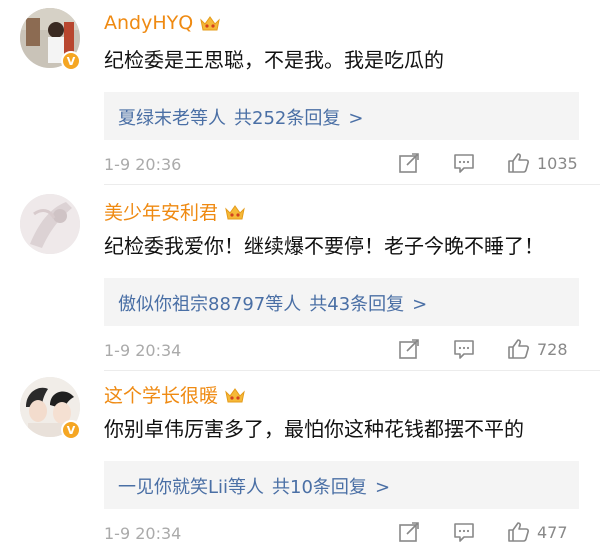  I want to click on avatar-image, so click(50, 224).